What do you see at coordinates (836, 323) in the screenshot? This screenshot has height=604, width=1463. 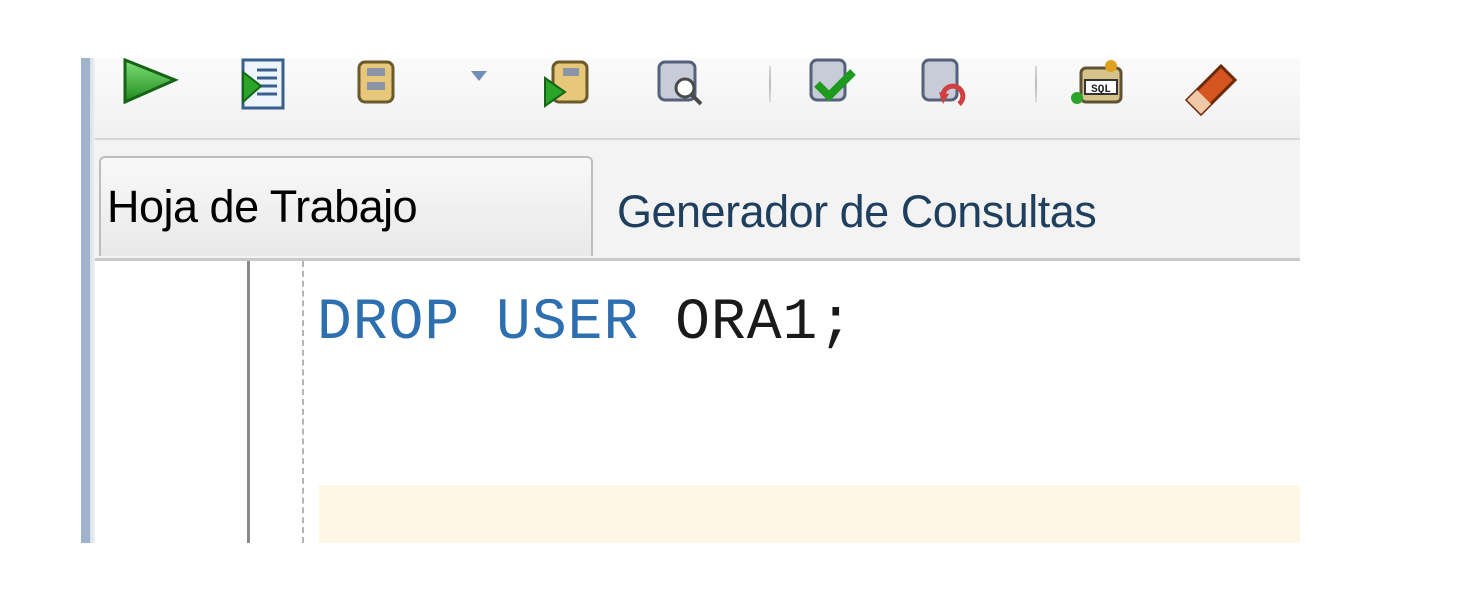 I see `sql-punctuation: ;` at bounding box center [836, 323].